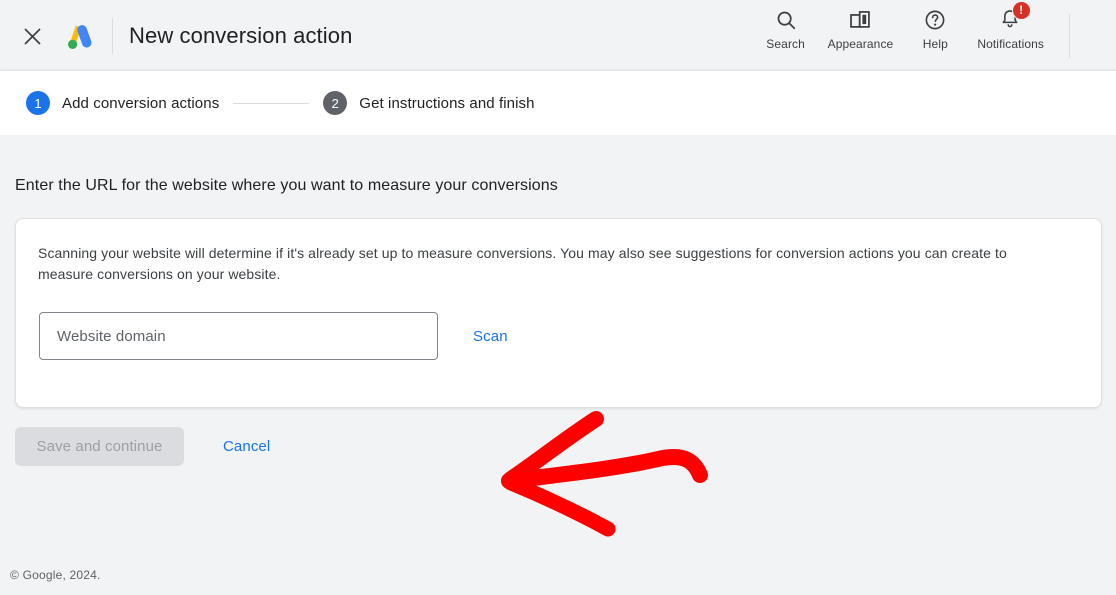  What do you see at coordinates (55, 575) in the screenshot?
I see `copyright-text: © Google, 2024.` at bounding box center [55, 575].